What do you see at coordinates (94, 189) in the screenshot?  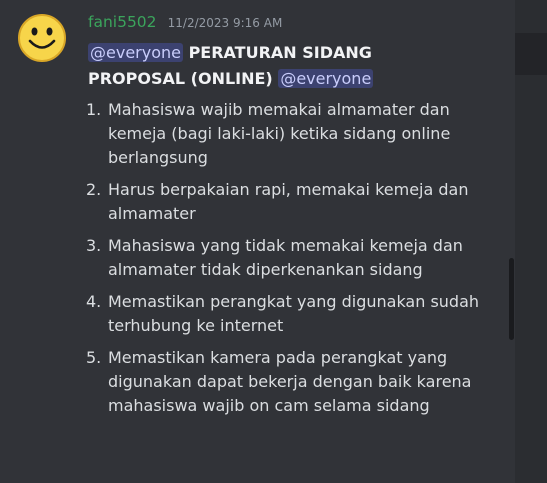 I see `list-number: 2.` at bounding box center [94, 189].